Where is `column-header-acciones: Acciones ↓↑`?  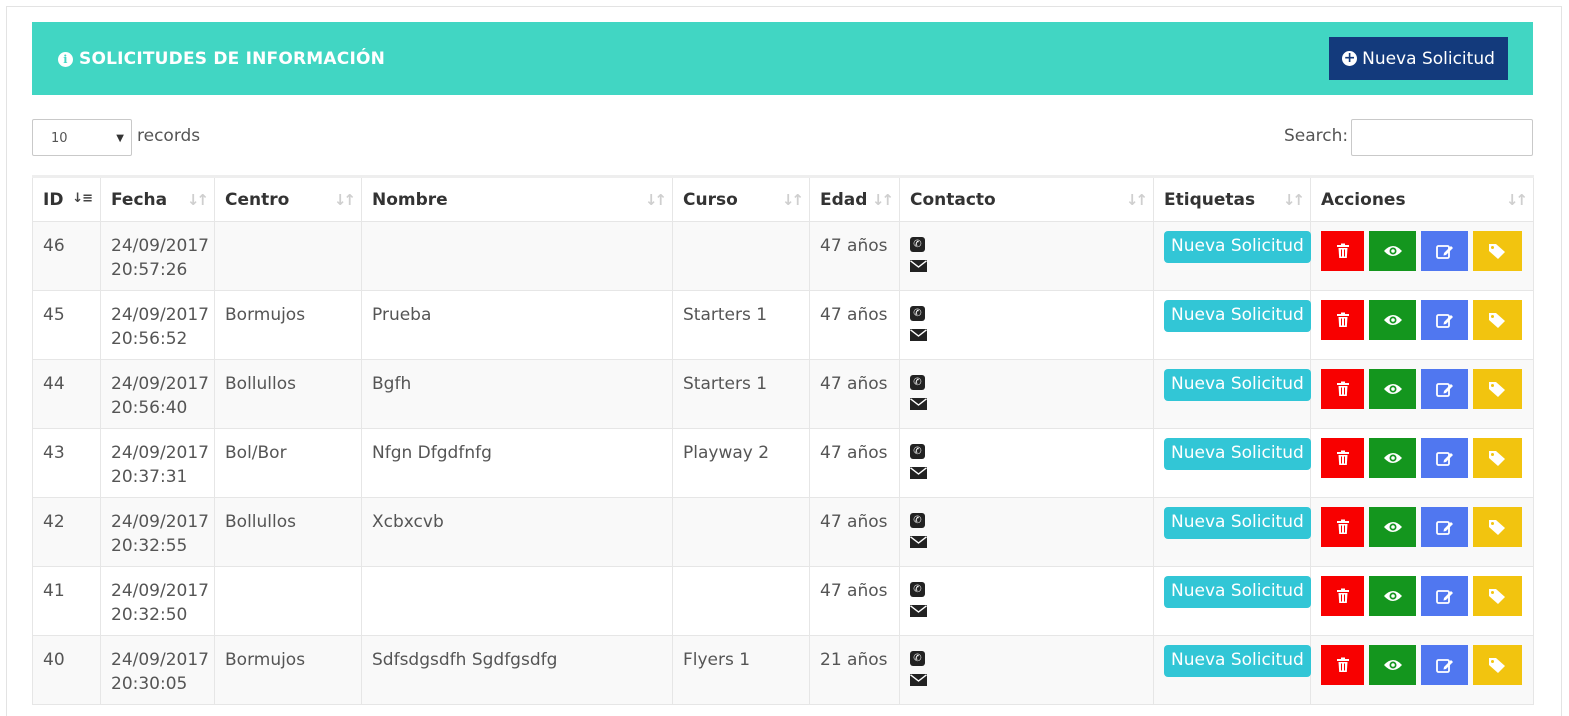 column-header-acciones: Acciones ↓↑ is located at coordinates (1422, 199).